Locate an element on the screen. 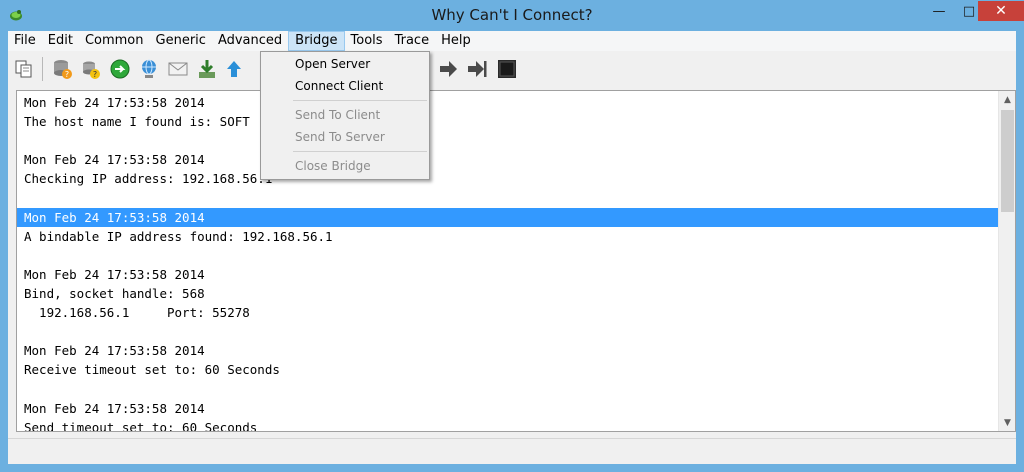  window-title: Why Can't I Connect? is located at coordinates (512, 15).